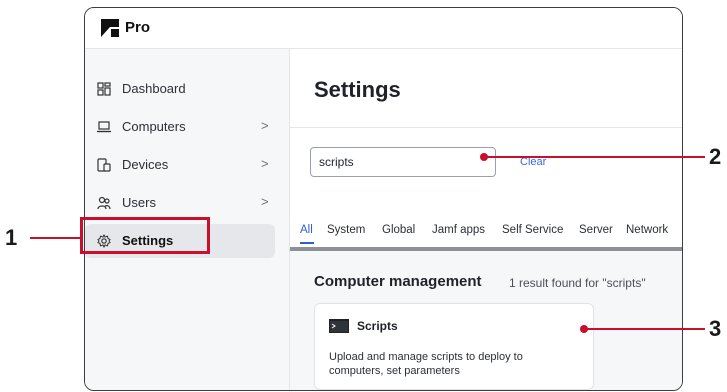 This screenshot has height=392, width=727. What do you see at coordinates (398, 281) in the screenshot?
I see `section-title: Computer management` at bounding box center [398, 281].